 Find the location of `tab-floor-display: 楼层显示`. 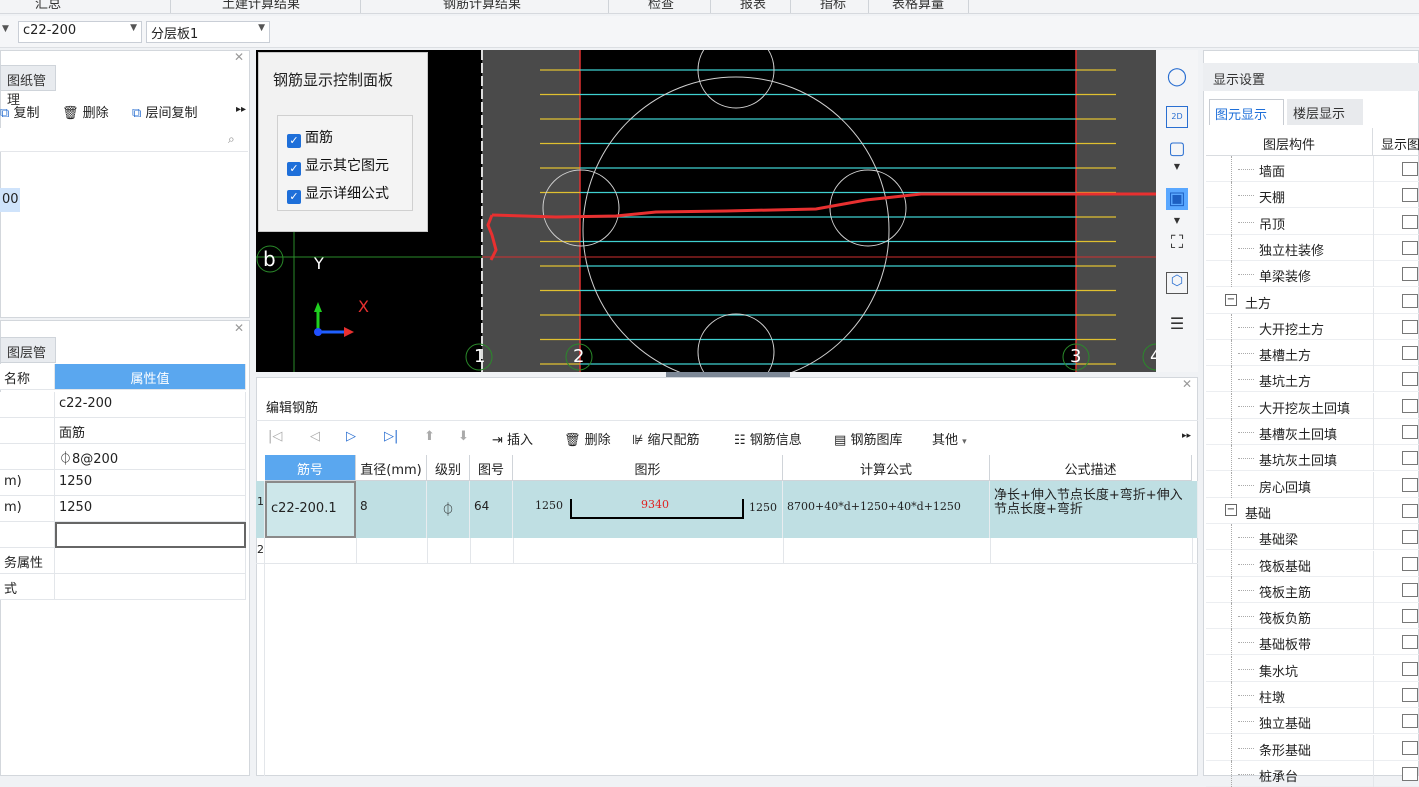

tab-floor-display: 楼层显示 is located at coordinates (1325, 112).